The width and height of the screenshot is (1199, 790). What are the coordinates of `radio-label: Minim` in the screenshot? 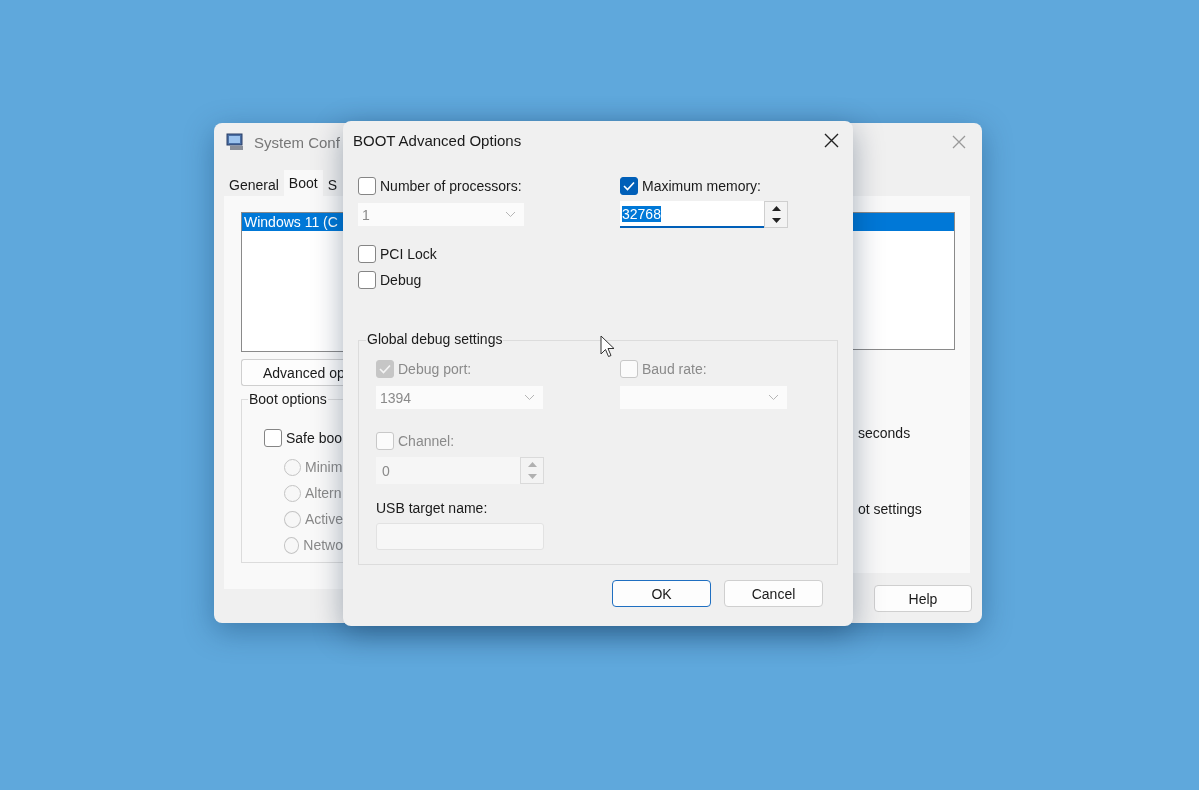 It's located at (324, 467).